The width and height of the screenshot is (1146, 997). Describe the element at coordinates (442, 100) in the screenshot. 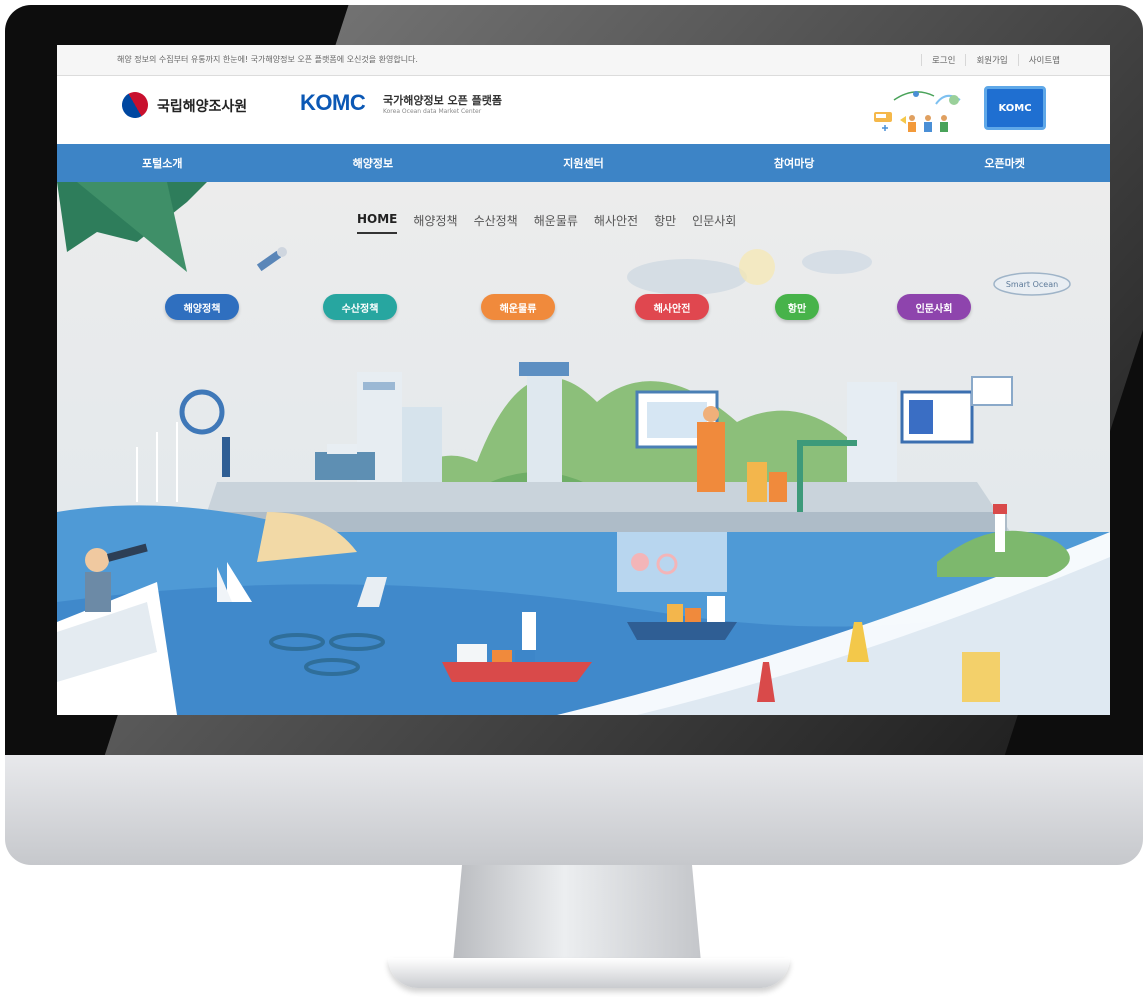

I see `platform-title: 국가해양정보 오픈 플랫폼` at that location.